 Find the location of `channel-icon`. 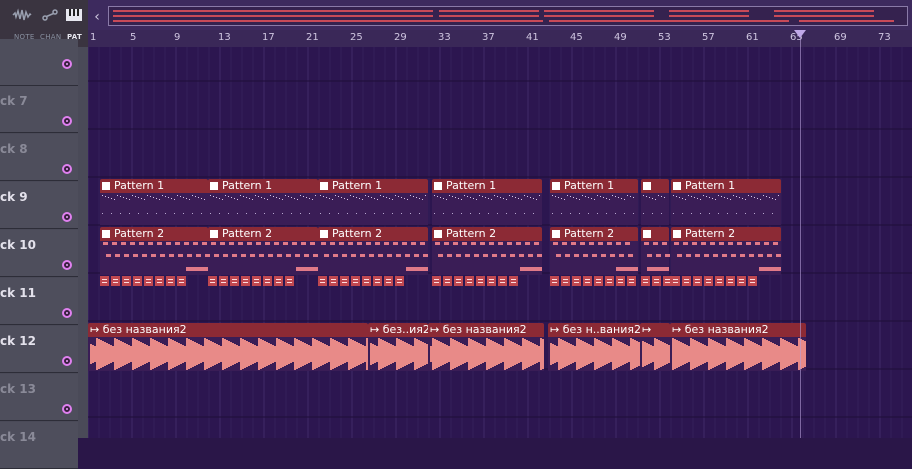

channel-icon is located at coordinates (50, 17).